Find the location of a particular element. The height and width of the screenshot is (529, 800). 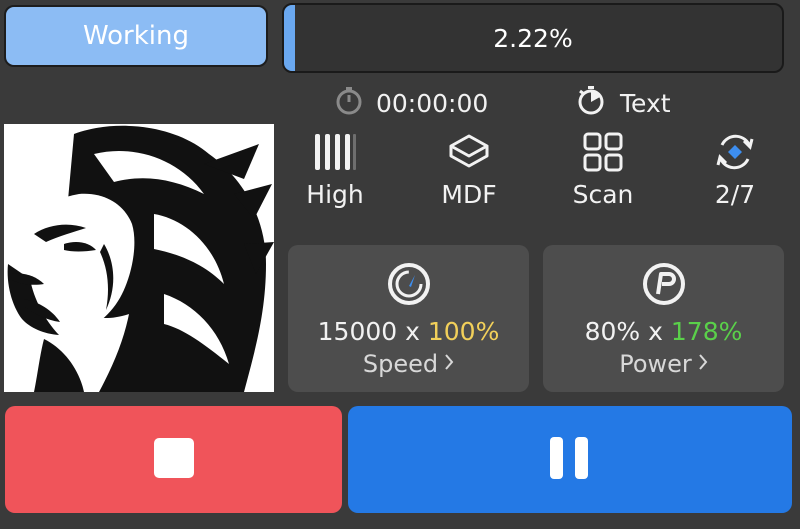

status-button: Working is located at coordinates (136, 36).